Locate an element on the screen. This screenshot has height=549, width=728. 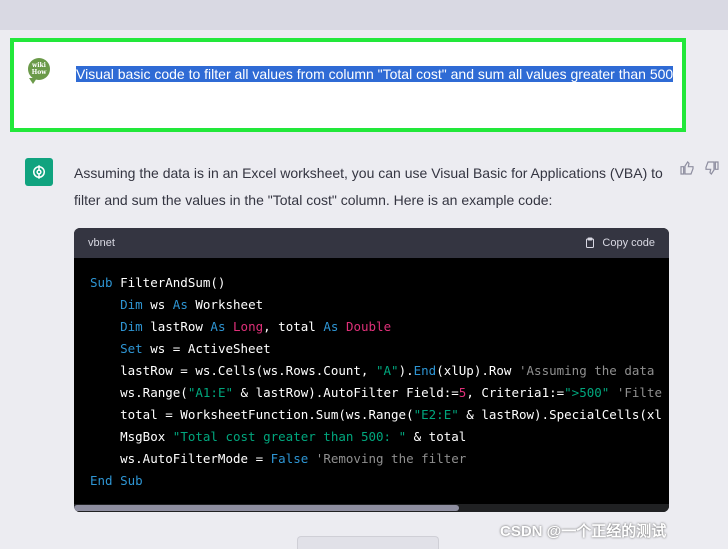
copy-code-button: Copy code is located at coordinates (619, 243).